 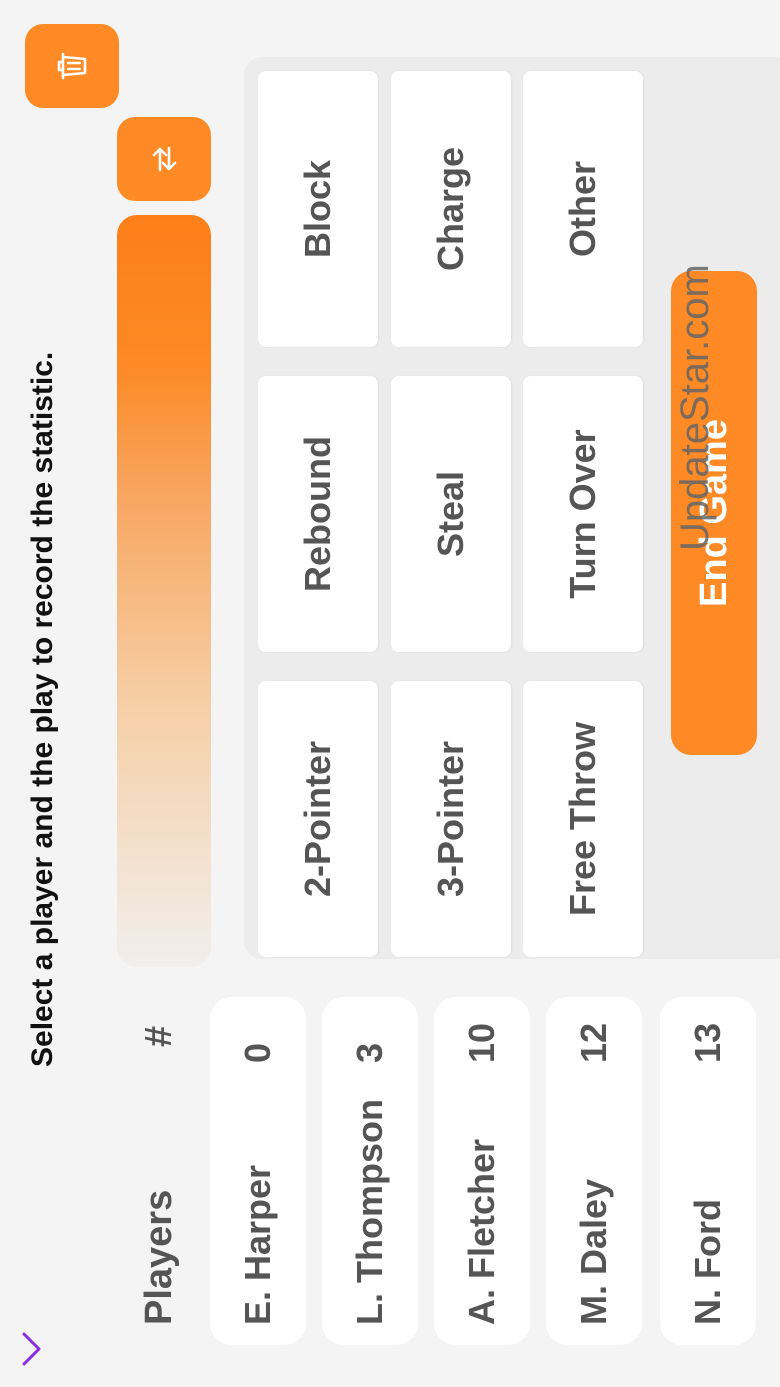 What do you see at coordinates (318, 819) in the screenshot?
I see `stat-button-2-pointer: 2-Pointer` at bounding box center [318, 819].